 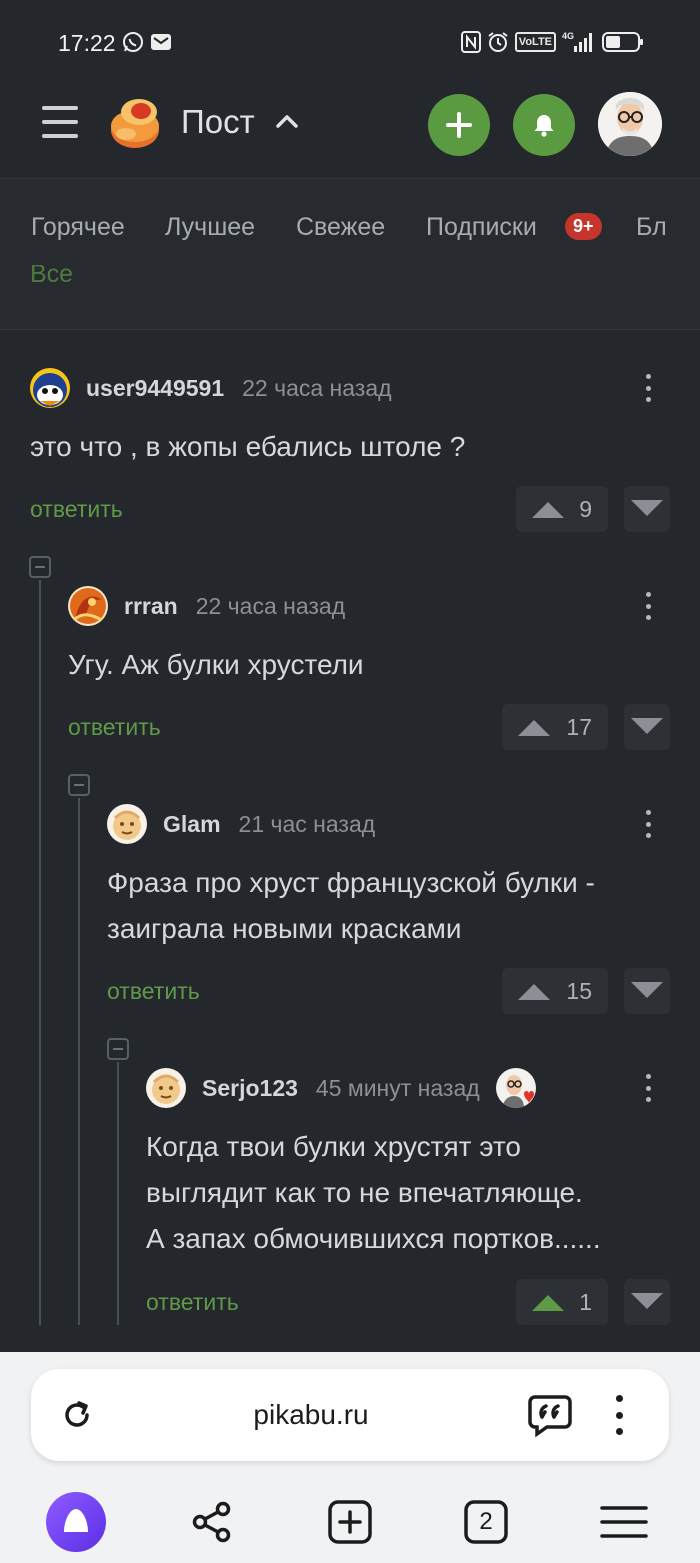 I want to click on comment-text-line: Фраза про хруст французской булки -, so click(x=351, y=882).